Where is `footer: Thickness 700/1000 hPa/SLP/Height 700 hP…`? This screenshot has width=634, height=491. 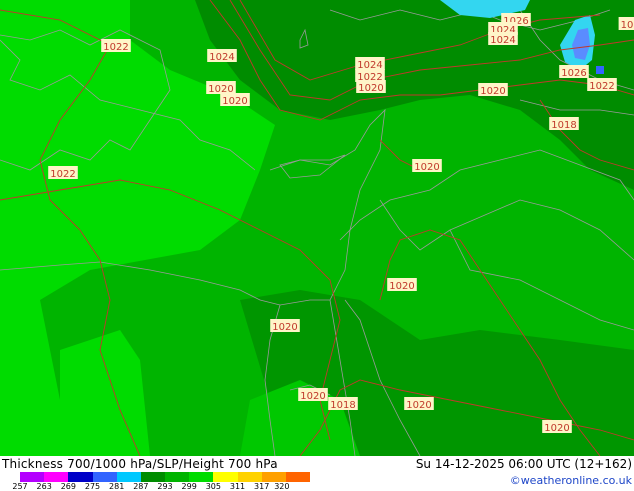 footer: Thickness 700/1000 hPa/SLP/Height 700 hP… is located at coordinates (317, 473).